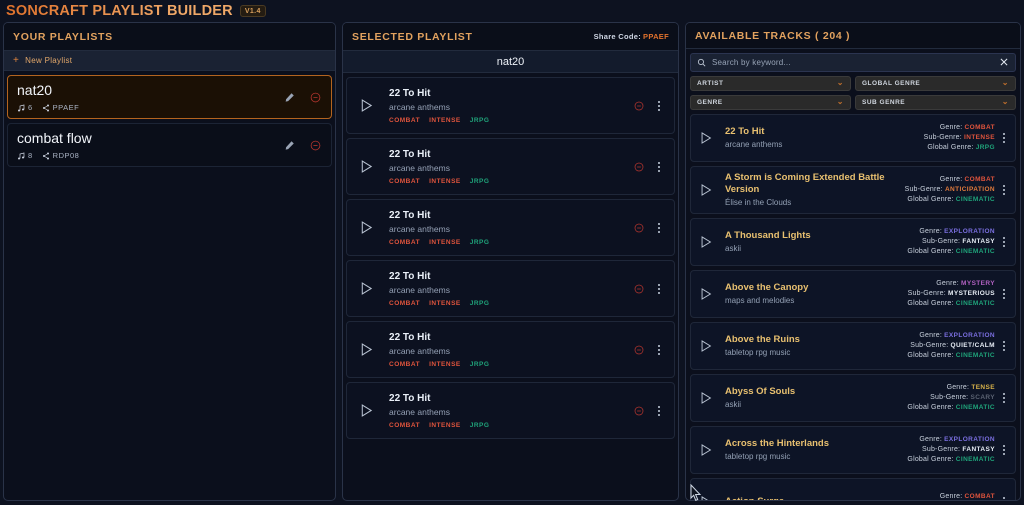 The width and height of the screenshot is (1024, 505). I want to click on playlist-share-code: PPAEF, so click(66, 107).